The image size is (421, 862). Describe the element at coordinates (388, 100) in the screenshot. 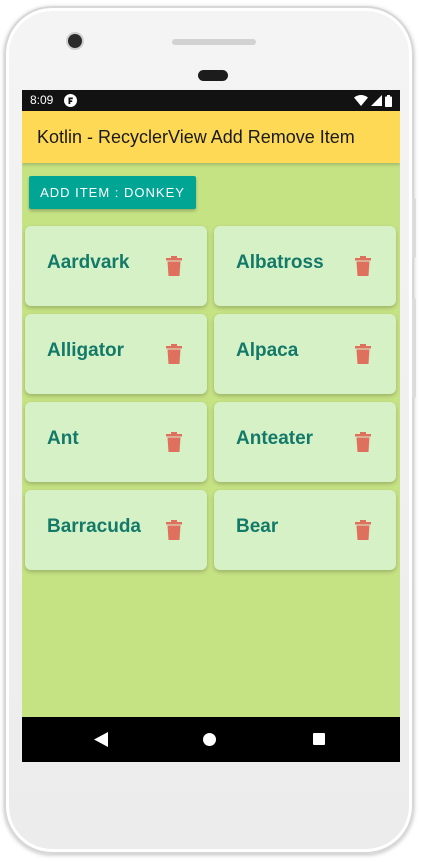

I see `battery-icon` at that location.